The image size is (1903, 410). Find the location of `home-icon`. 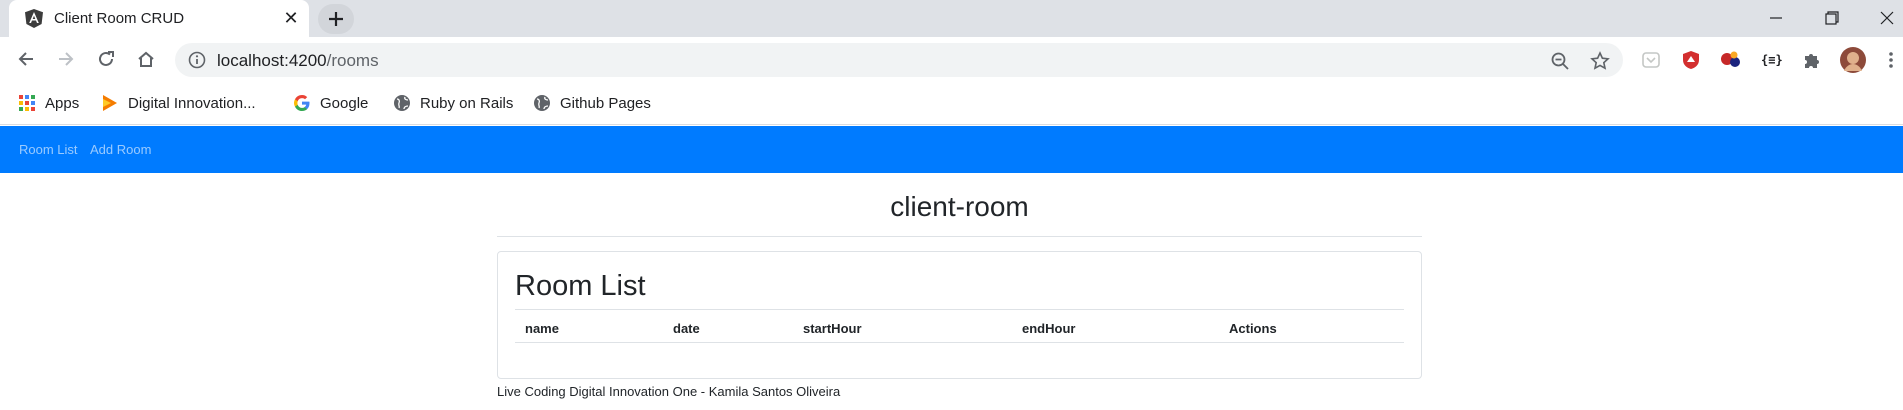

home-icon is located at coordinates (146, 59).